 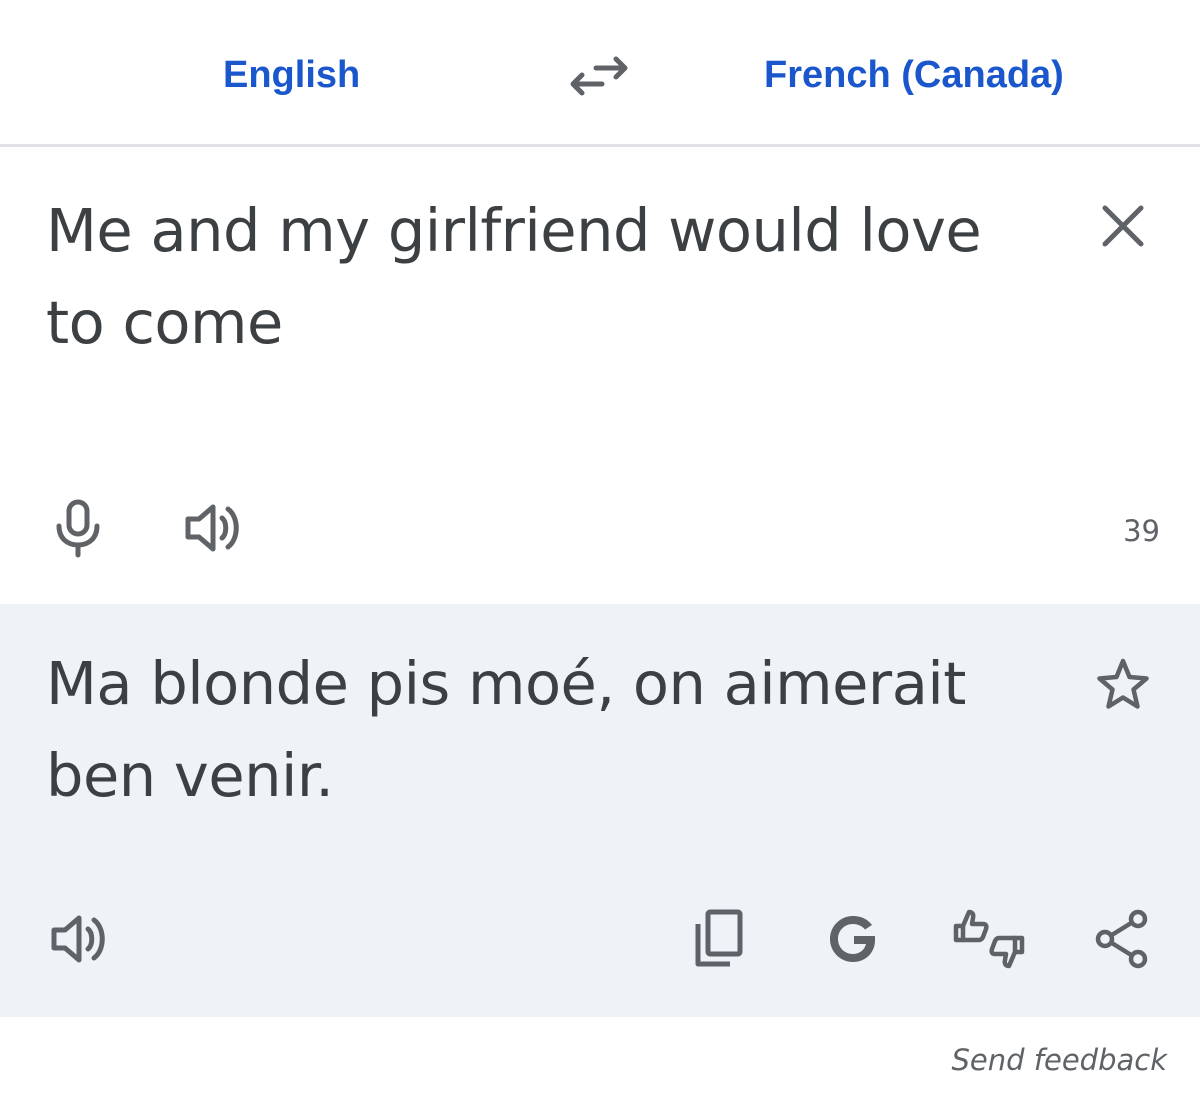 I want to click on swap-languages-button, so click(x=599, y=76).